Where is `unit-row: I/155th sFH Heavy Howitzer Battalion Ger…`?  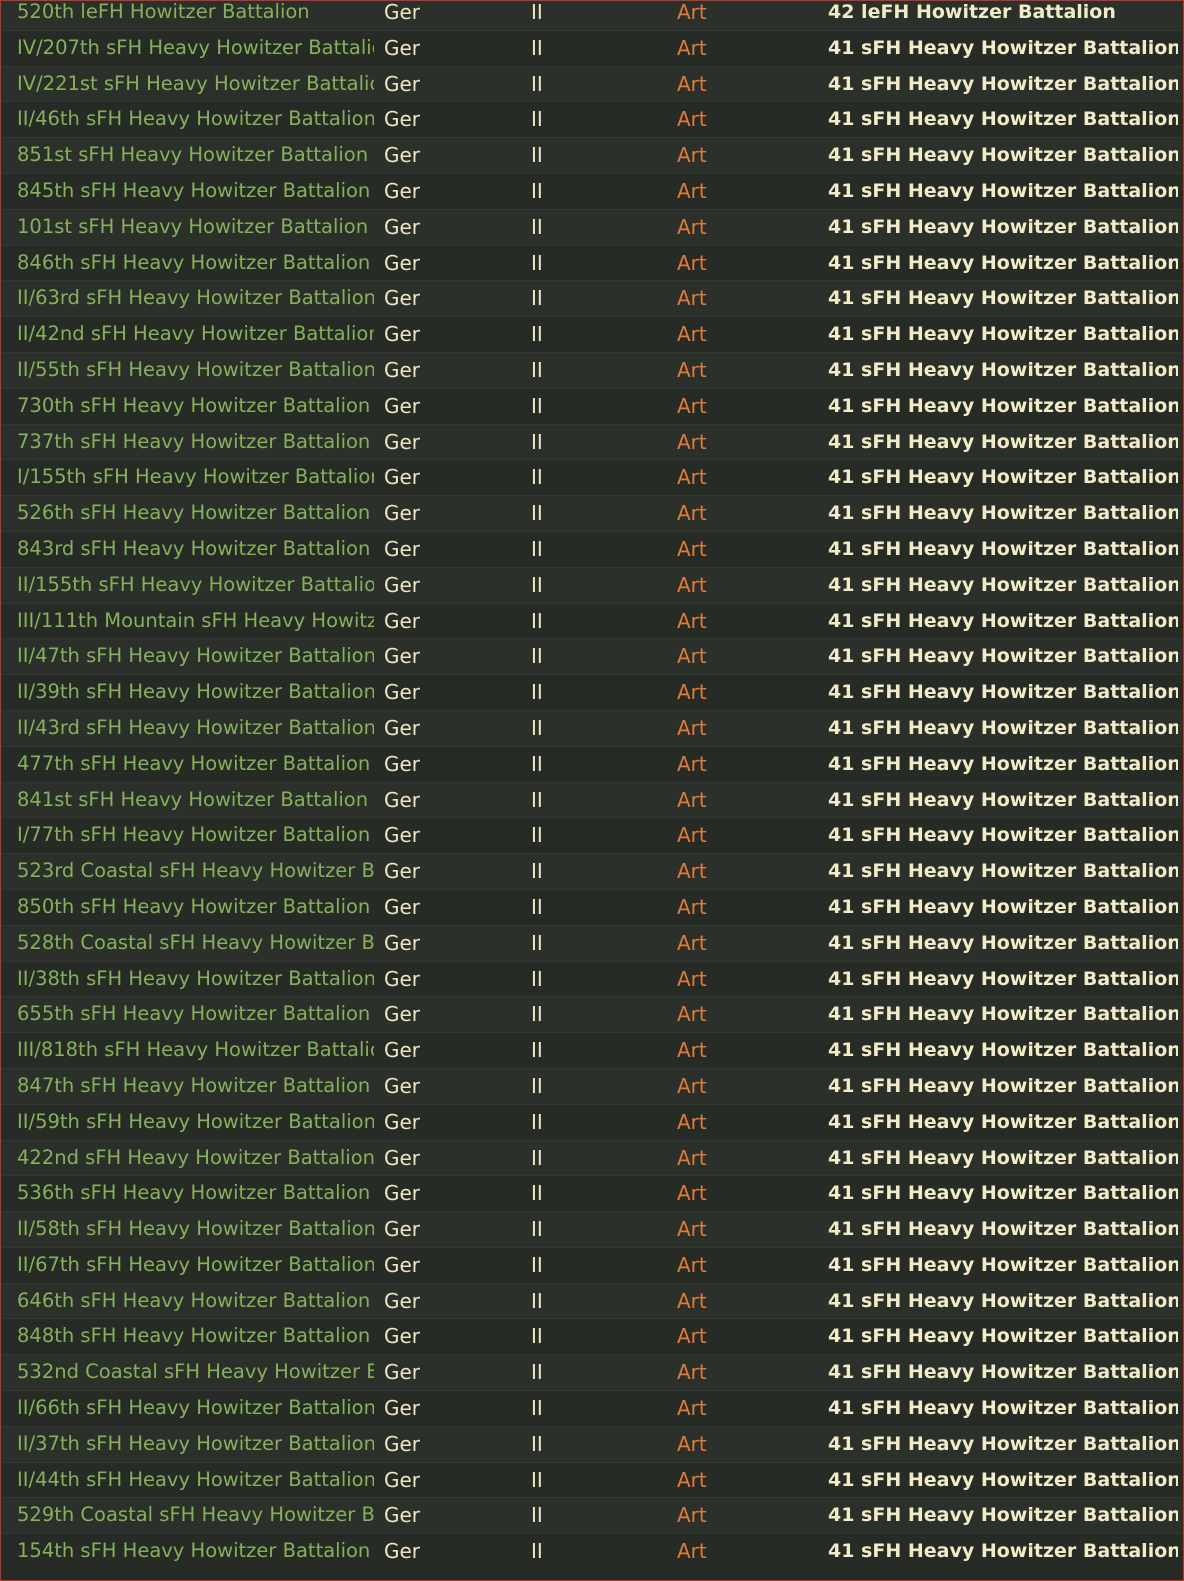
unit-row: I/155th sFH Heavy Howitzer Battalion Ger… is located at coordinates (592, 477).